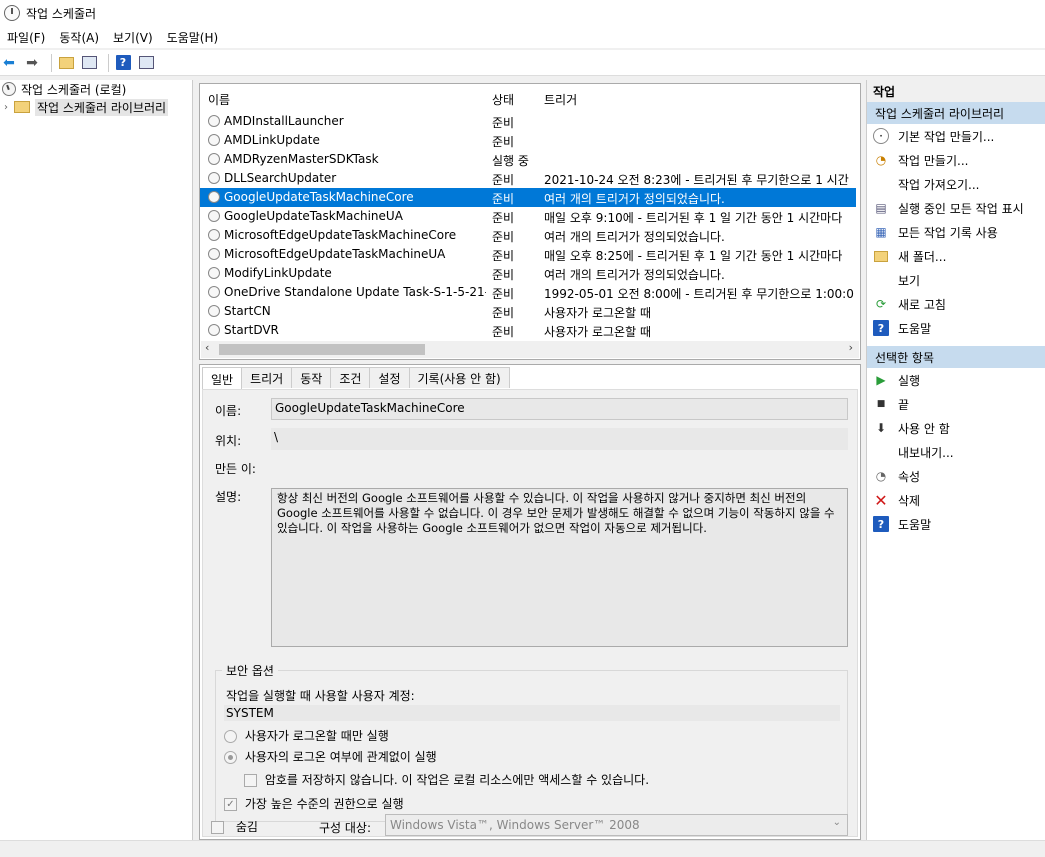  What do you see at coordinates (503, 99) in the screenshot?
I see `column-status-header: 상태` at bounding box center [503, 99].